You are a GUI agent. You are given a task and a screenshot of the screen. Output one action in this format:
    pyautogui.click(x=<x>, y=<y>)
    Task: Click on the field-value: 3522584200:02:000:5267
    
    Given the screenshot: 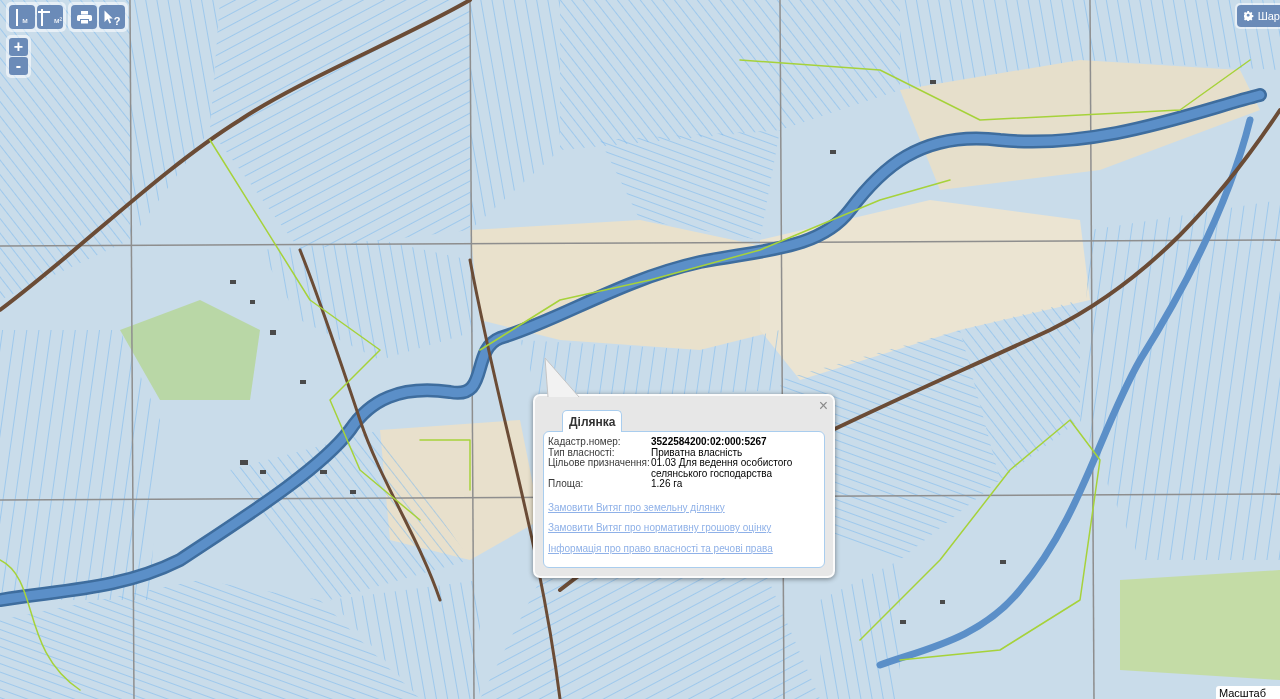 What is the action you would take?
    pyautogui.click(x=709, y=442)
    